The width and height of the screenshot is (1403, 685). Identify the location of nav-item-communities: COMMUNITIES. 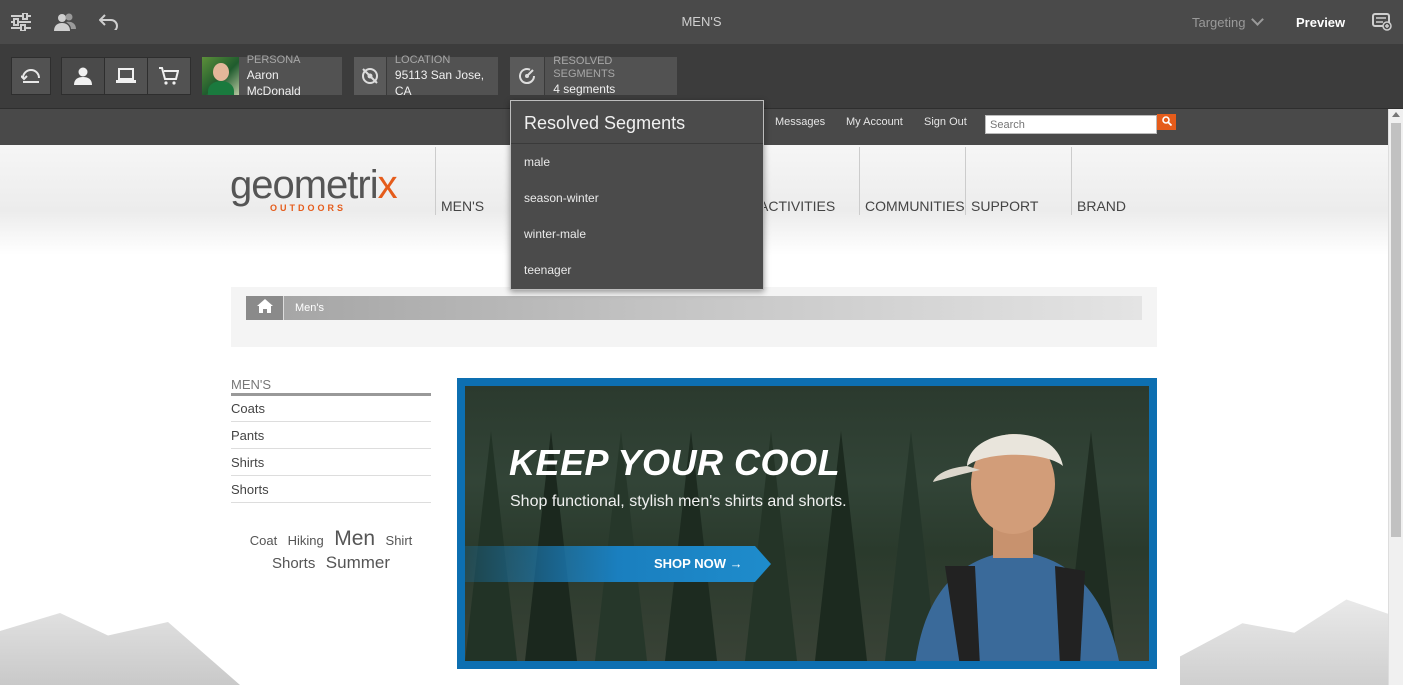
(912, 181).